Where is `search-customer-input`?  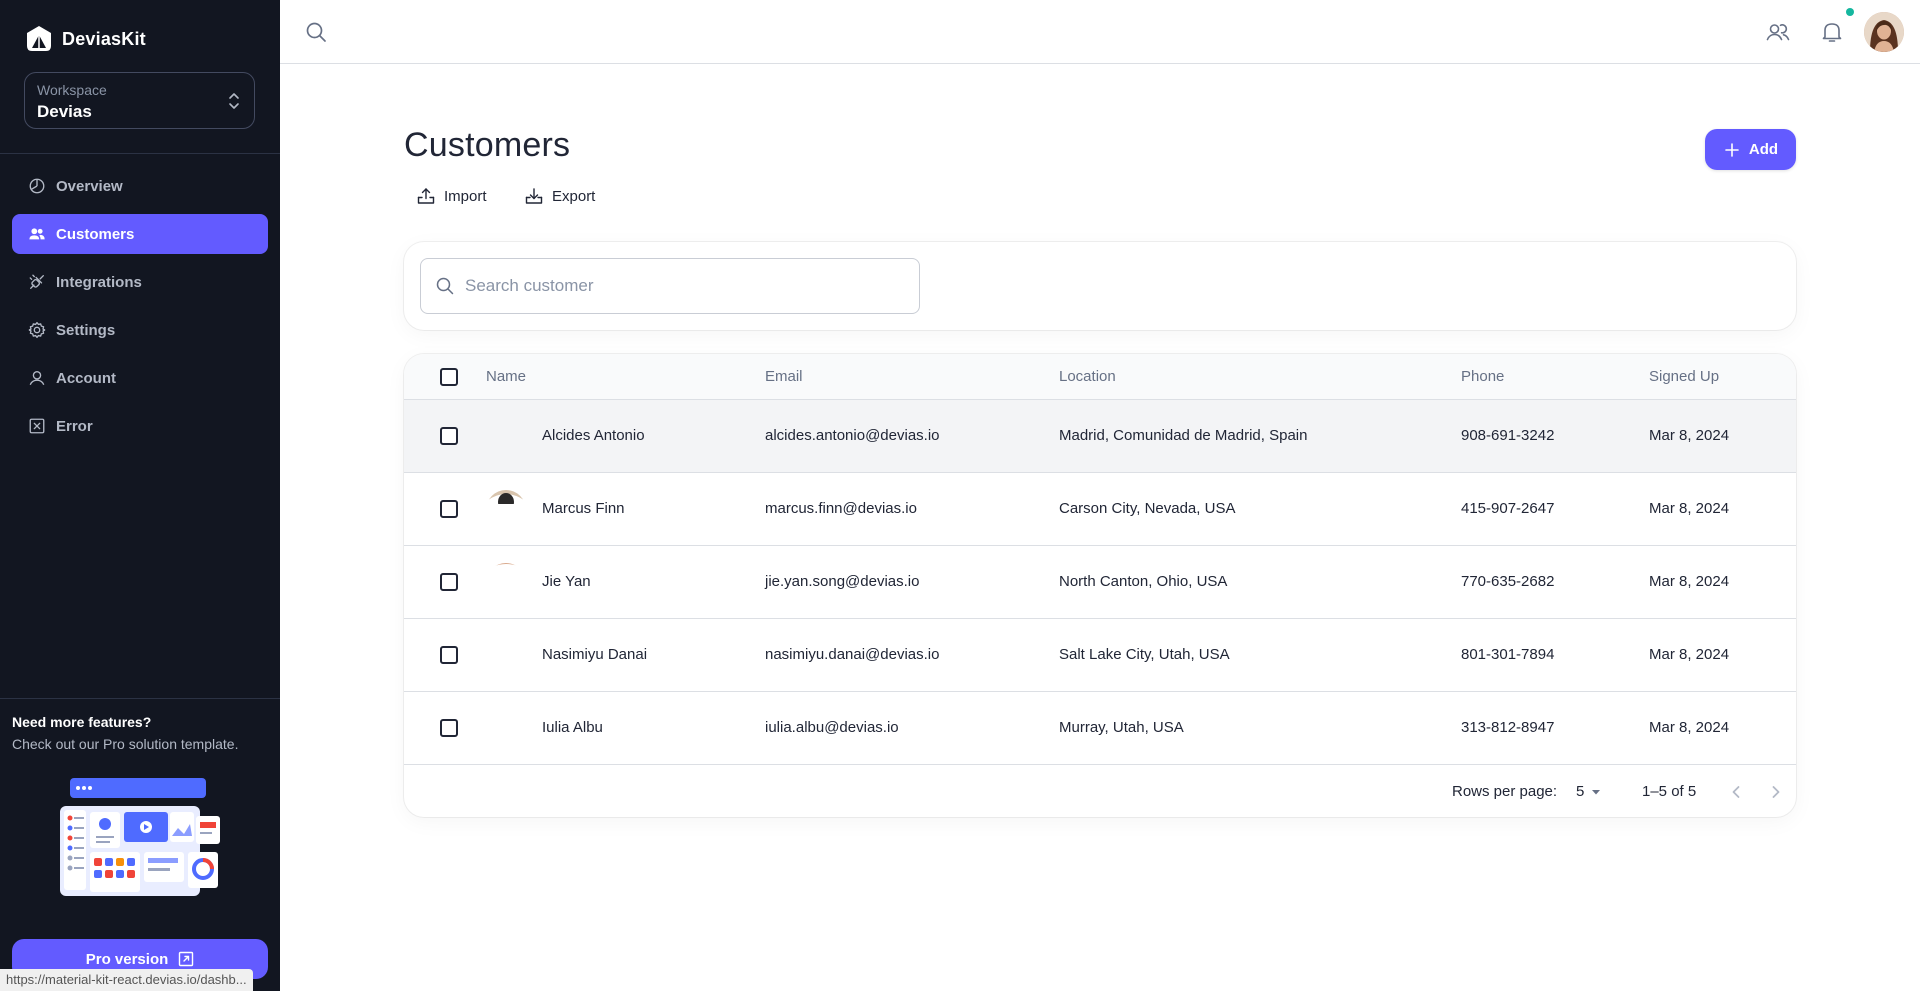
search-customer-input is located at coordinates (685, 286).